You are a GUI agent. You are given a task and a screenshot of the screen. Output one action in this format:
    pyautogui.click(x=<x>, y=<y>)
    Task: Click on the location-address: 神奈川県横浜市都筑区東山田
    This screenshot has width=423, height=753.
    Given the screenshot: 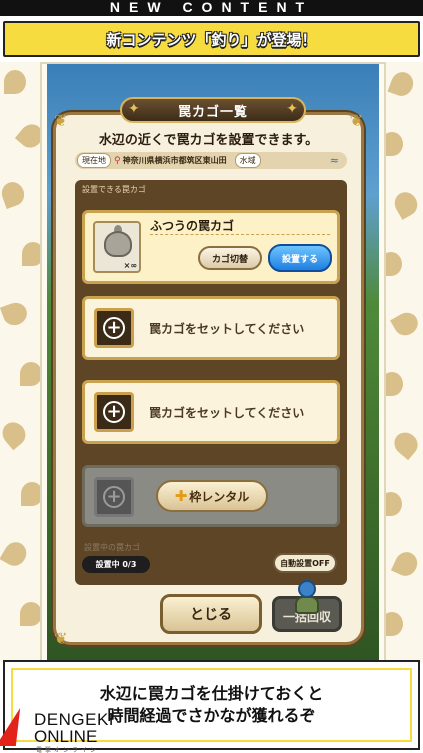 What is the action you would take?
    pyautogui.click(x=174, y=160)
    